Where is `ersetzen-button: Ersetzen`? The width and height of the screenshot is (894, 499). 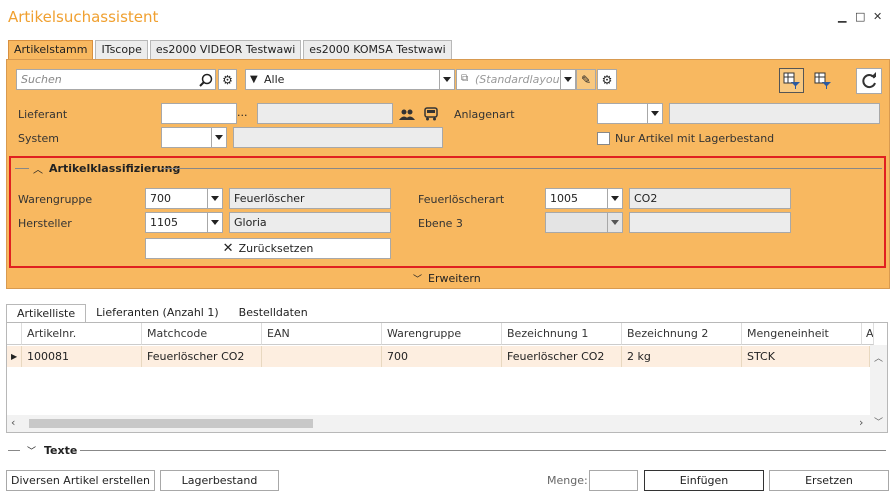
ersetzen-button: Ersetzen is located at coordinates (829, 480).